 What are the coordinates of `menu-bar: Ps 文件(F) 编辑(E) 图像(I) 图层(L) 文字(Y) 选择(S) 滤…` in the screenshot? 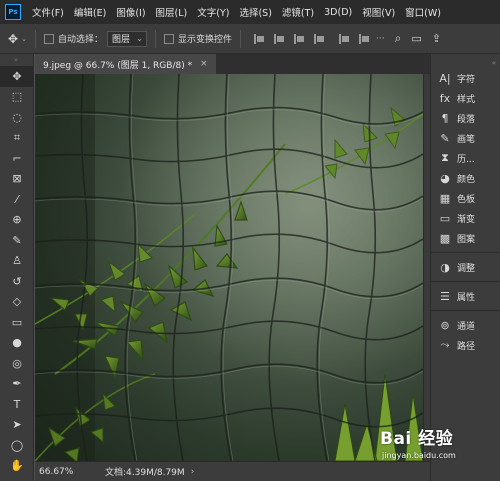 It's located at (250, 12).